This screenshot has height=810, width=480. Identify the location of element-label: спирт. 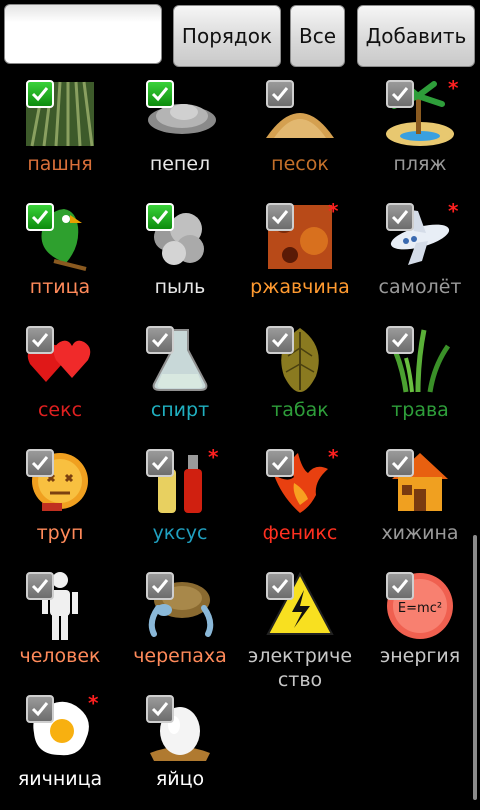
(180, 410).